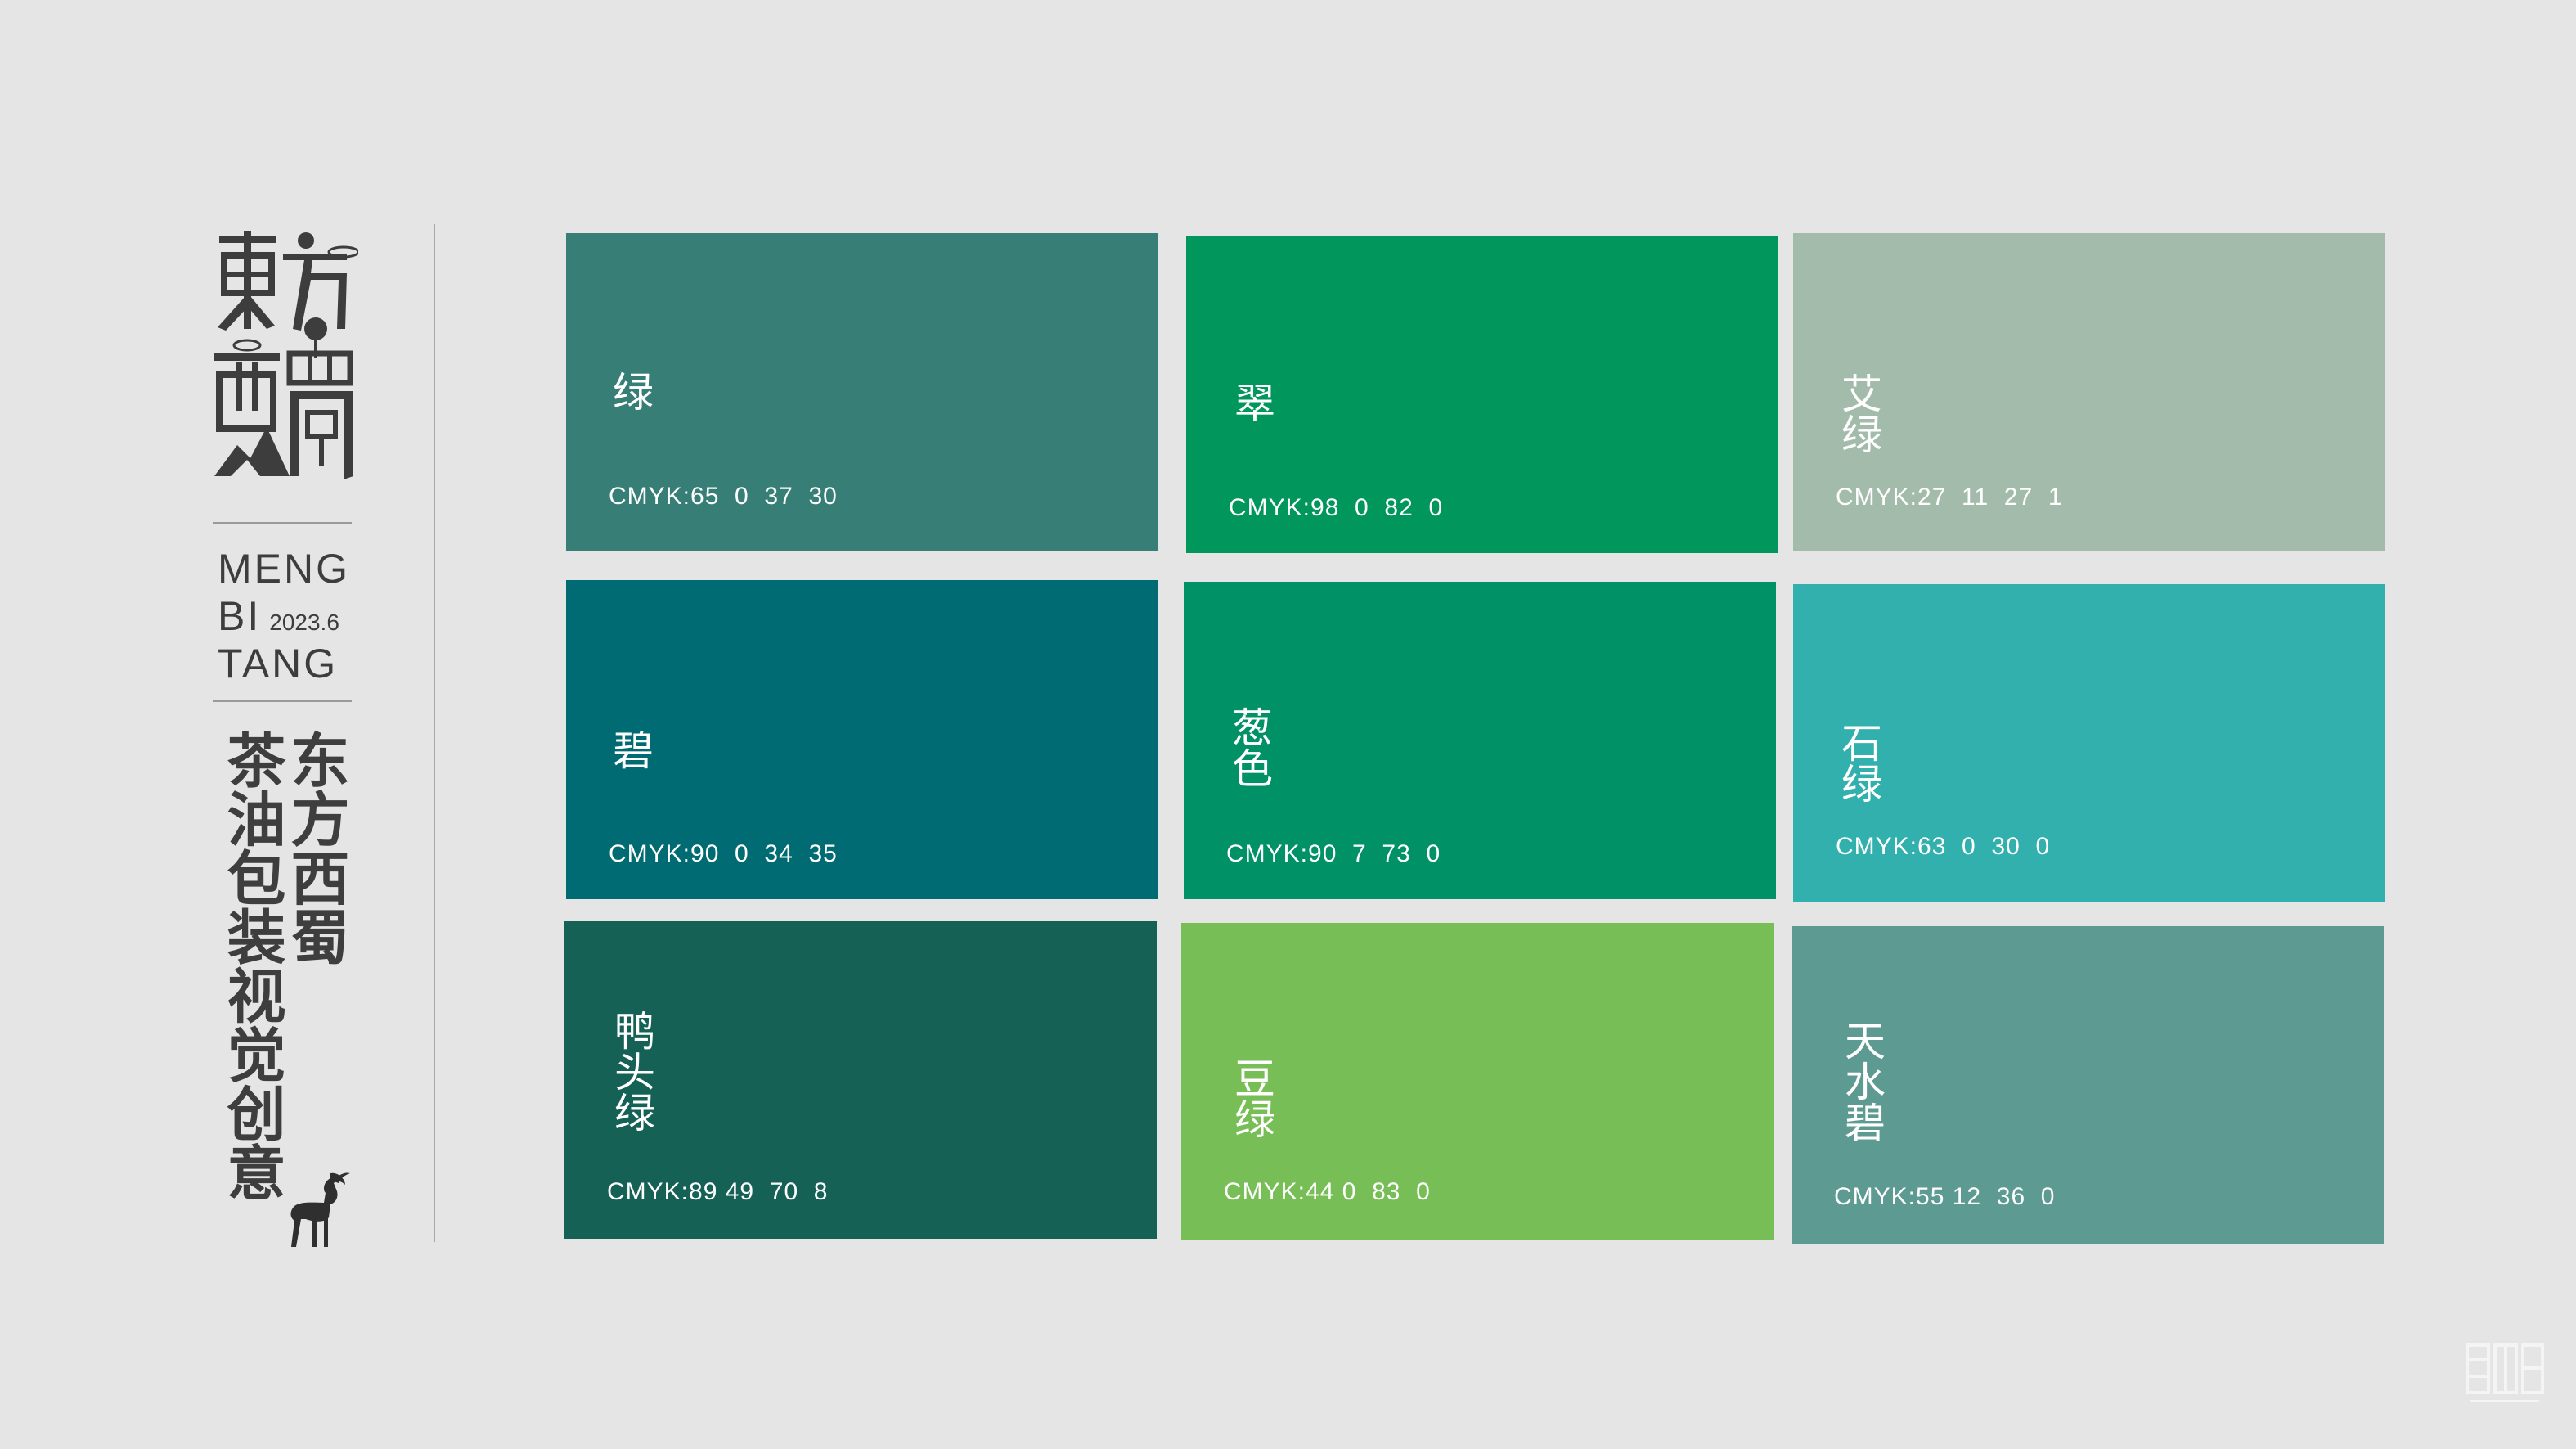 This screenshot has height=1449, width=2576. What do you see at coordinates (862, 392) in the screenshot?
I see `swatch-lv: 绿 CMYK:65 0 37 30` at bounding box center [862, 392].